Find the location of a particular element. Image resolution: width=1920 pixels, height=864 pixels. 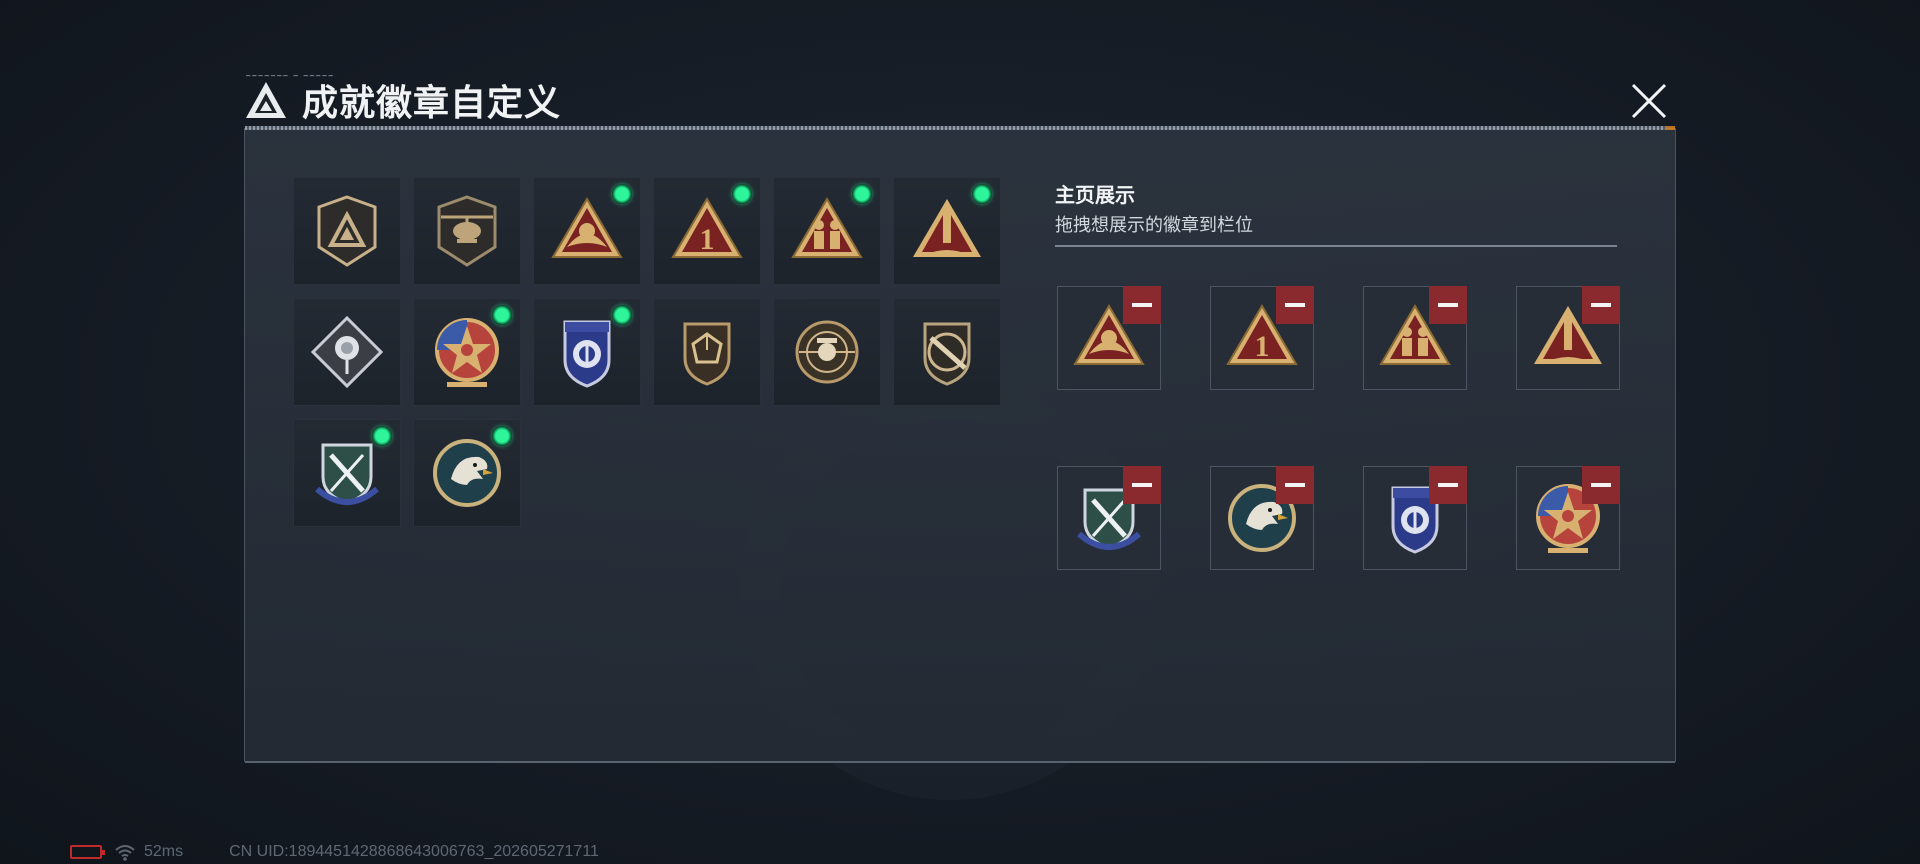

ping-value: 52ms is located at coordinates (164, 851).